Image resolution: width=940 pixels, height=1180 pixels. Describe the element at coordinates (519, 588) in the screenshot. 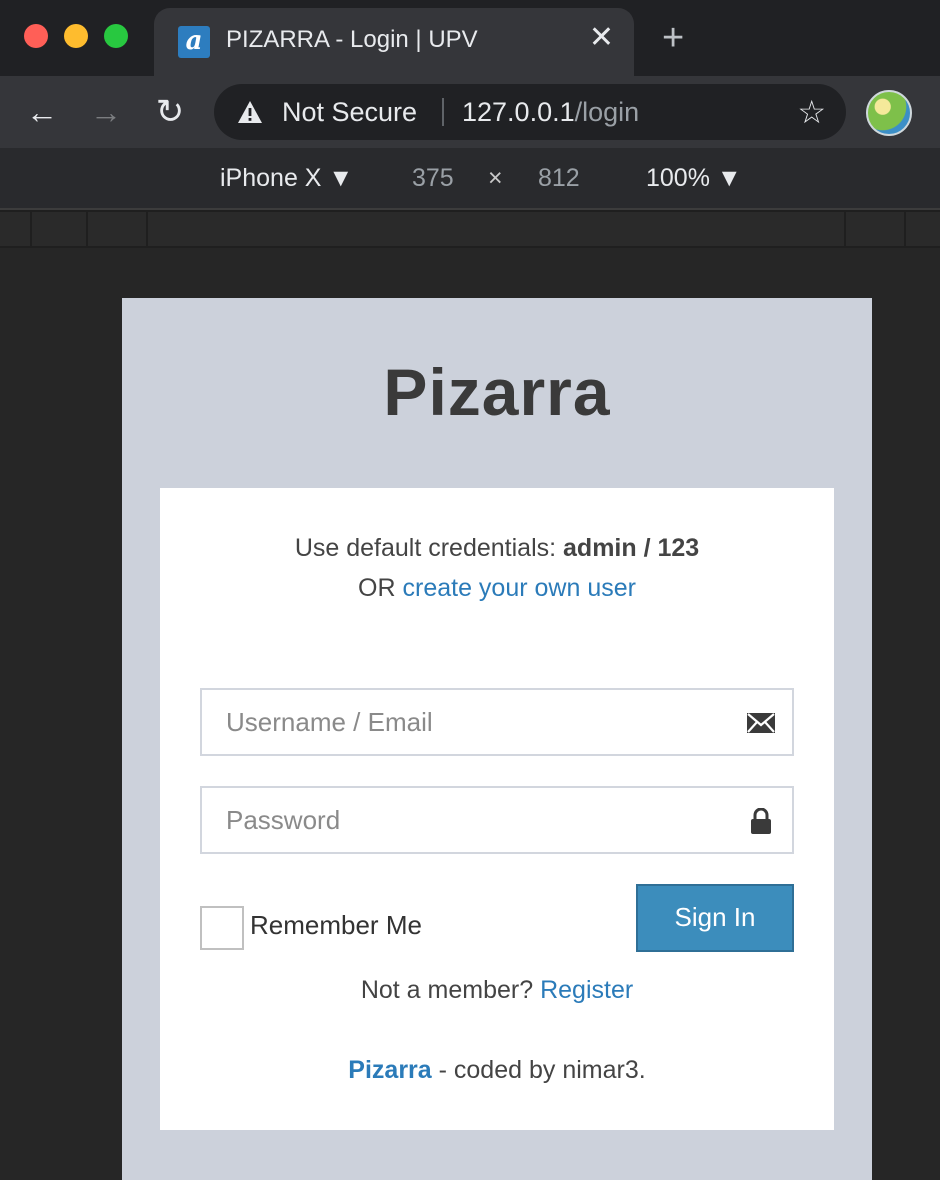

I see `create-user-link: create your own user` at that location.